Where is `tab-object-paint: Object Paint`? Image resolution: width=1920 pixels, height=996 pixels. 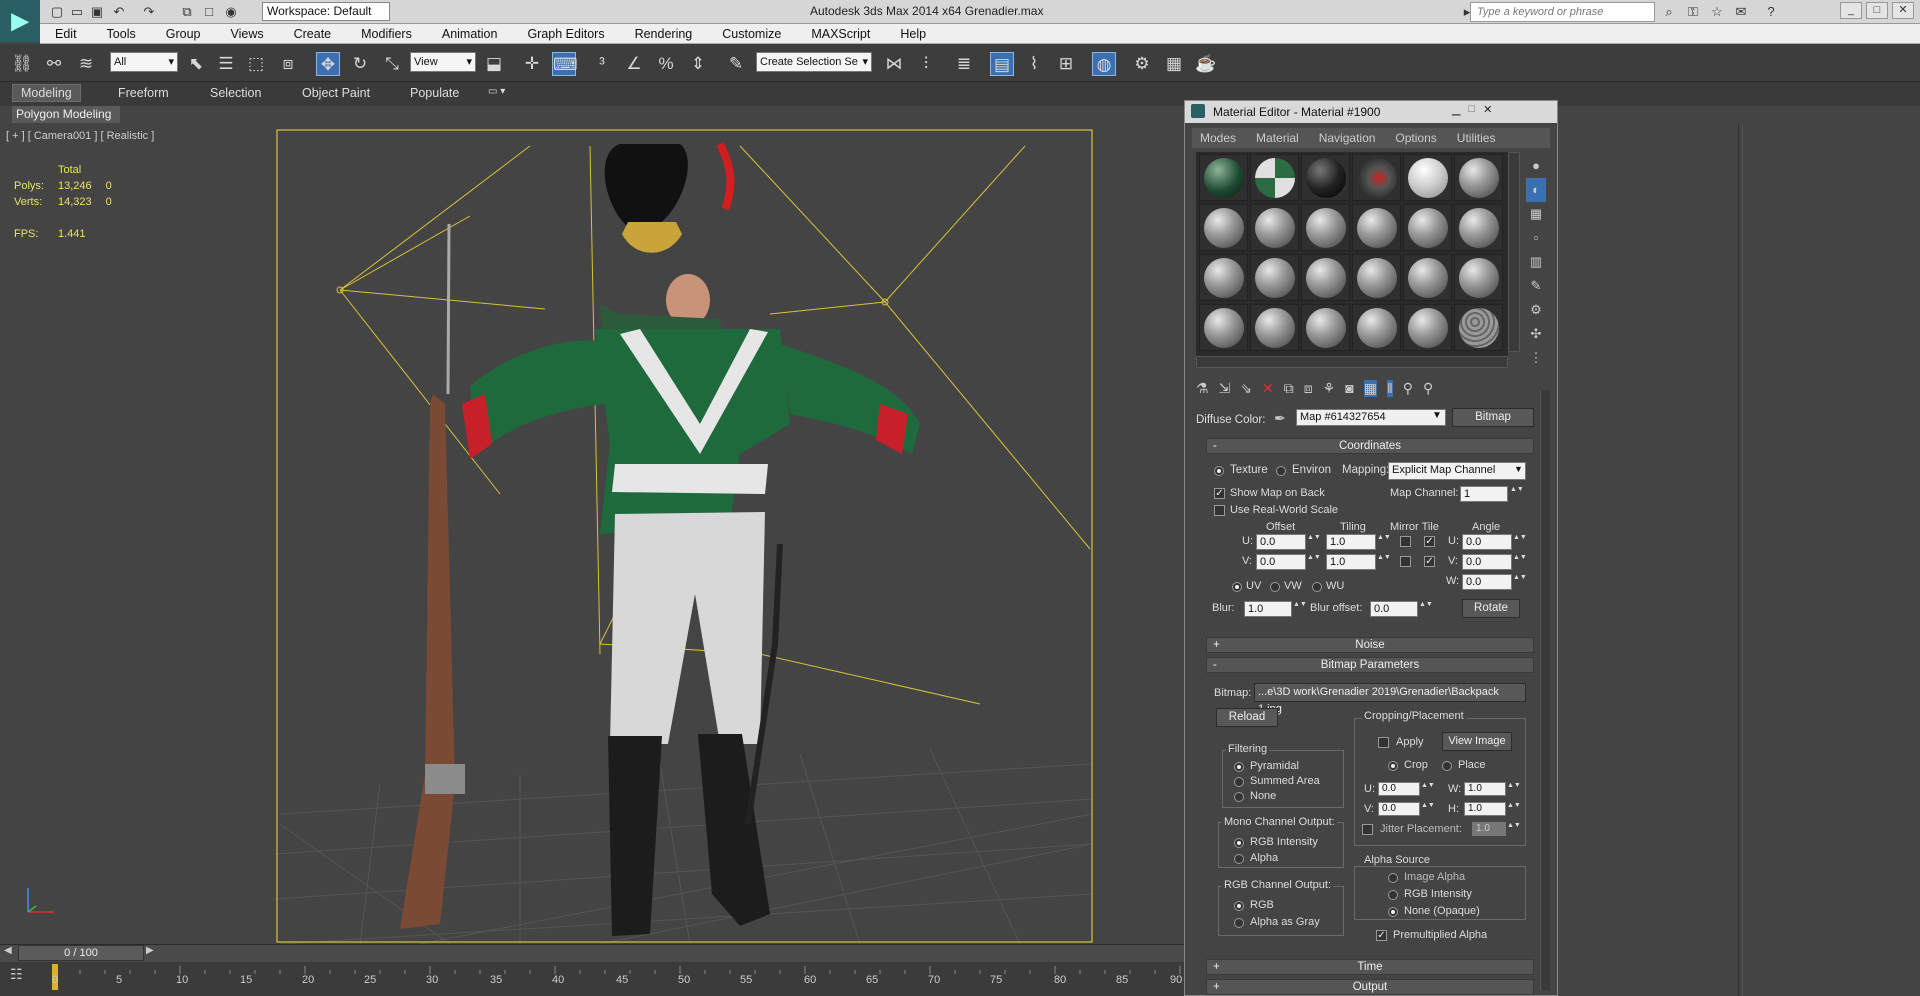
tab-object-paint: Object Paint is located at coordinates (336, 93).